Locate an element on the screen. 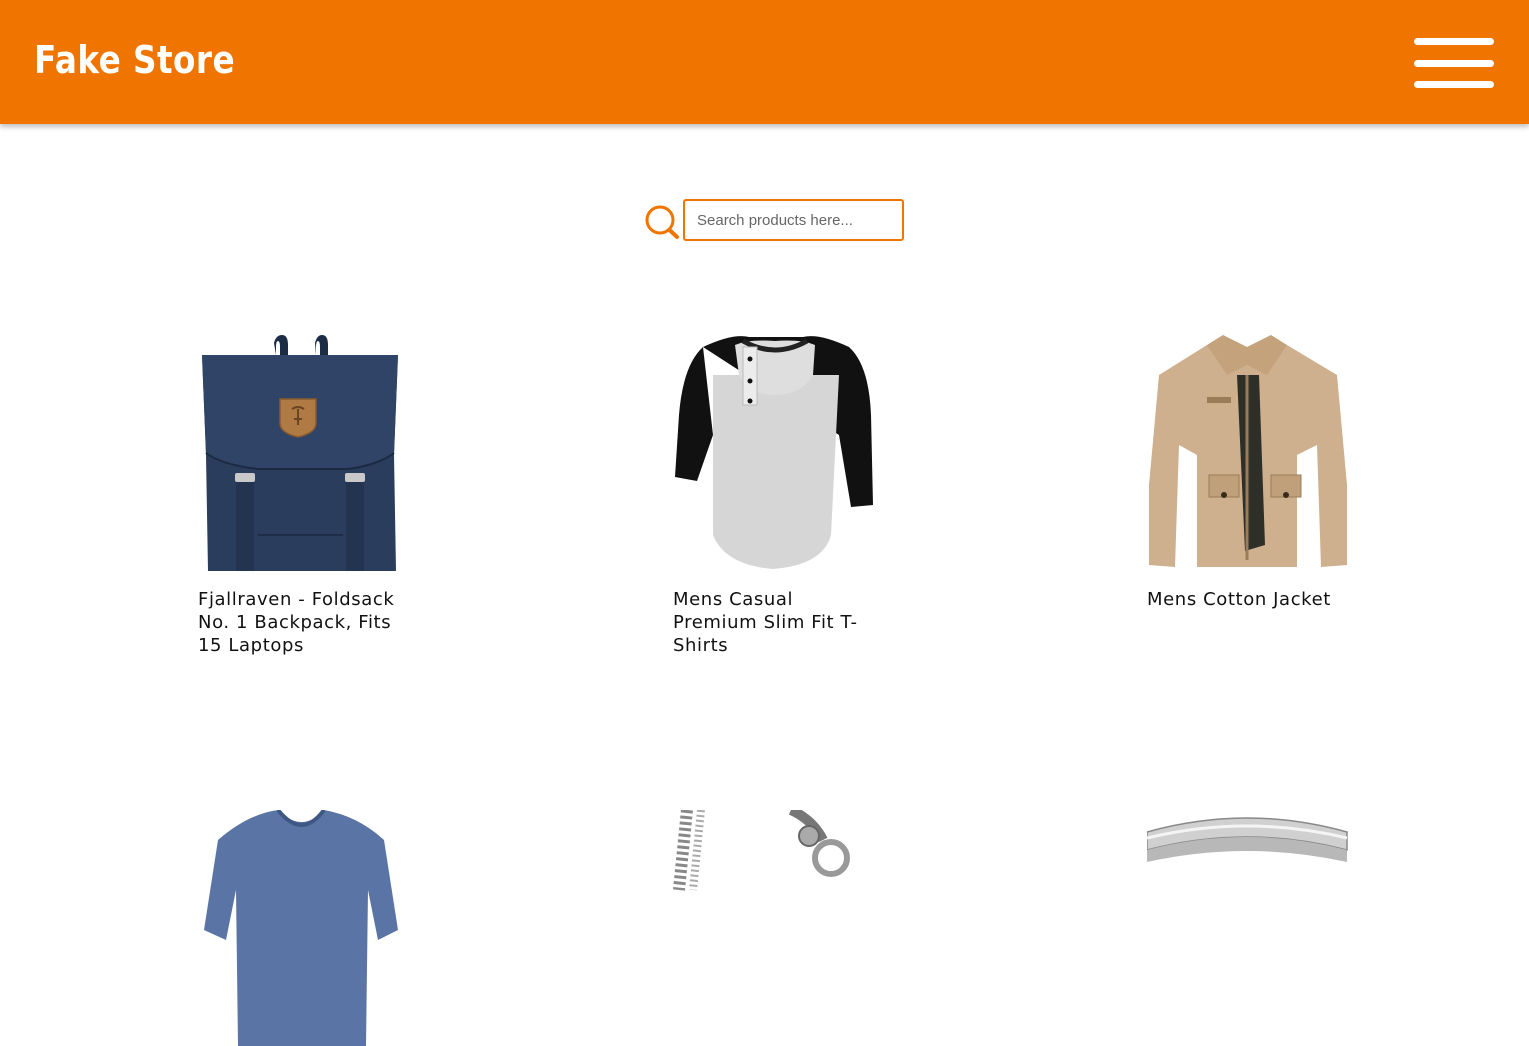 The height and width of the screenshot is (1046, 1529). product-image-backpack is located at coordinates (300, 453).